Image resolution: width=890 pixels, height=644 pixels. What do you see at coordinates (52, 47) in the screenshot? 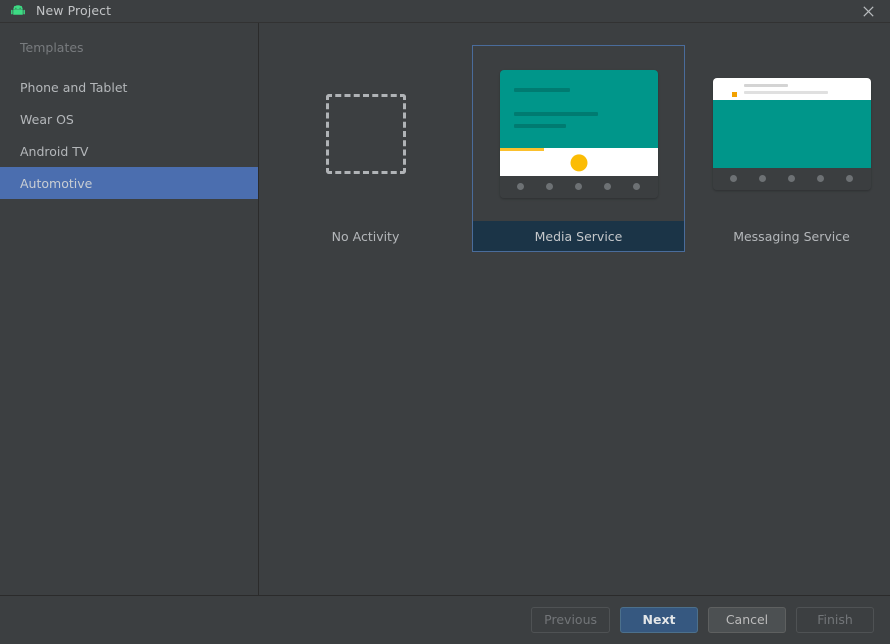
I see `sidebar-header-templates: Templates` at bounding box center [52, 47].